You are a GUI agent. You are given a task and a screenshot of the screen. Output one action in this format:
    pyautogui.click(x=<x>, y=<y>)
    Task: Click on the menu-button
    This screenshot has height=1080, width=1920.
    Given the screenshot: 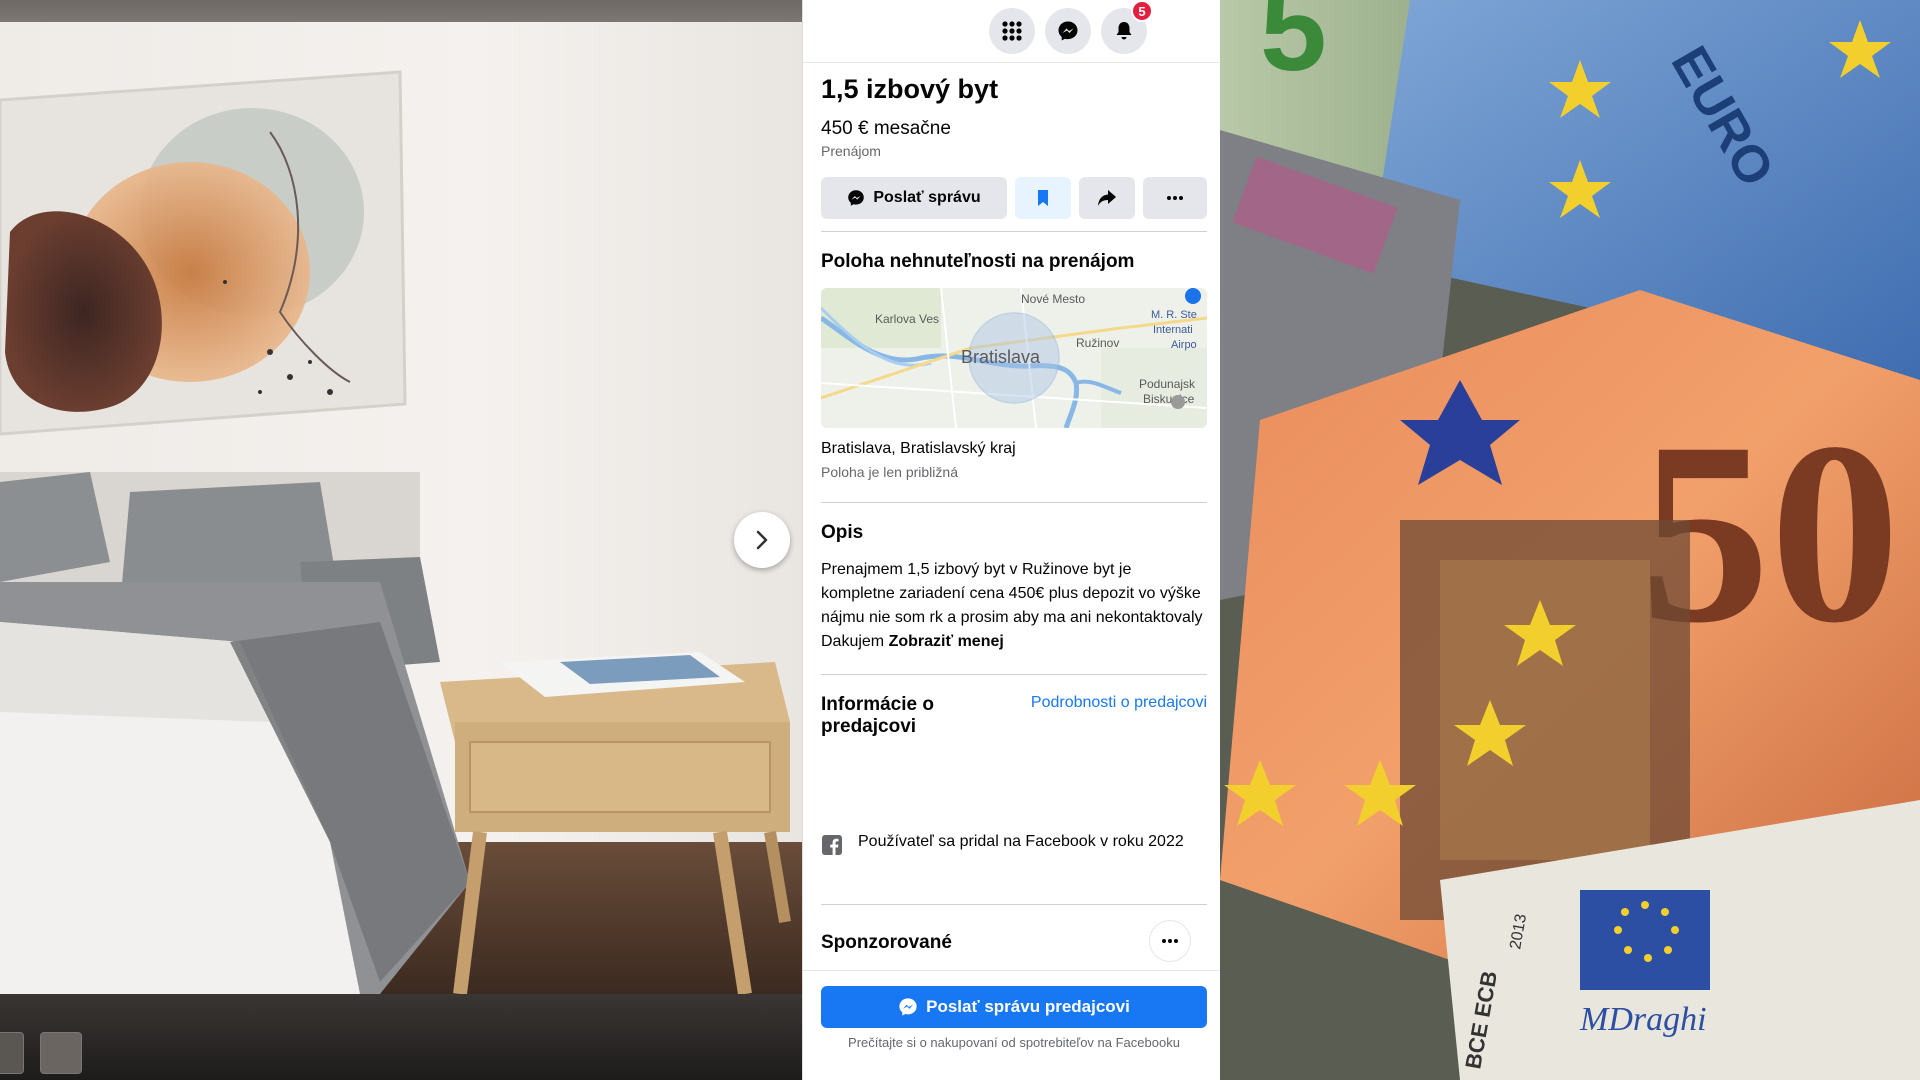 What is the action you would take?
    pyautogui.click(x=1012, y=31)
    